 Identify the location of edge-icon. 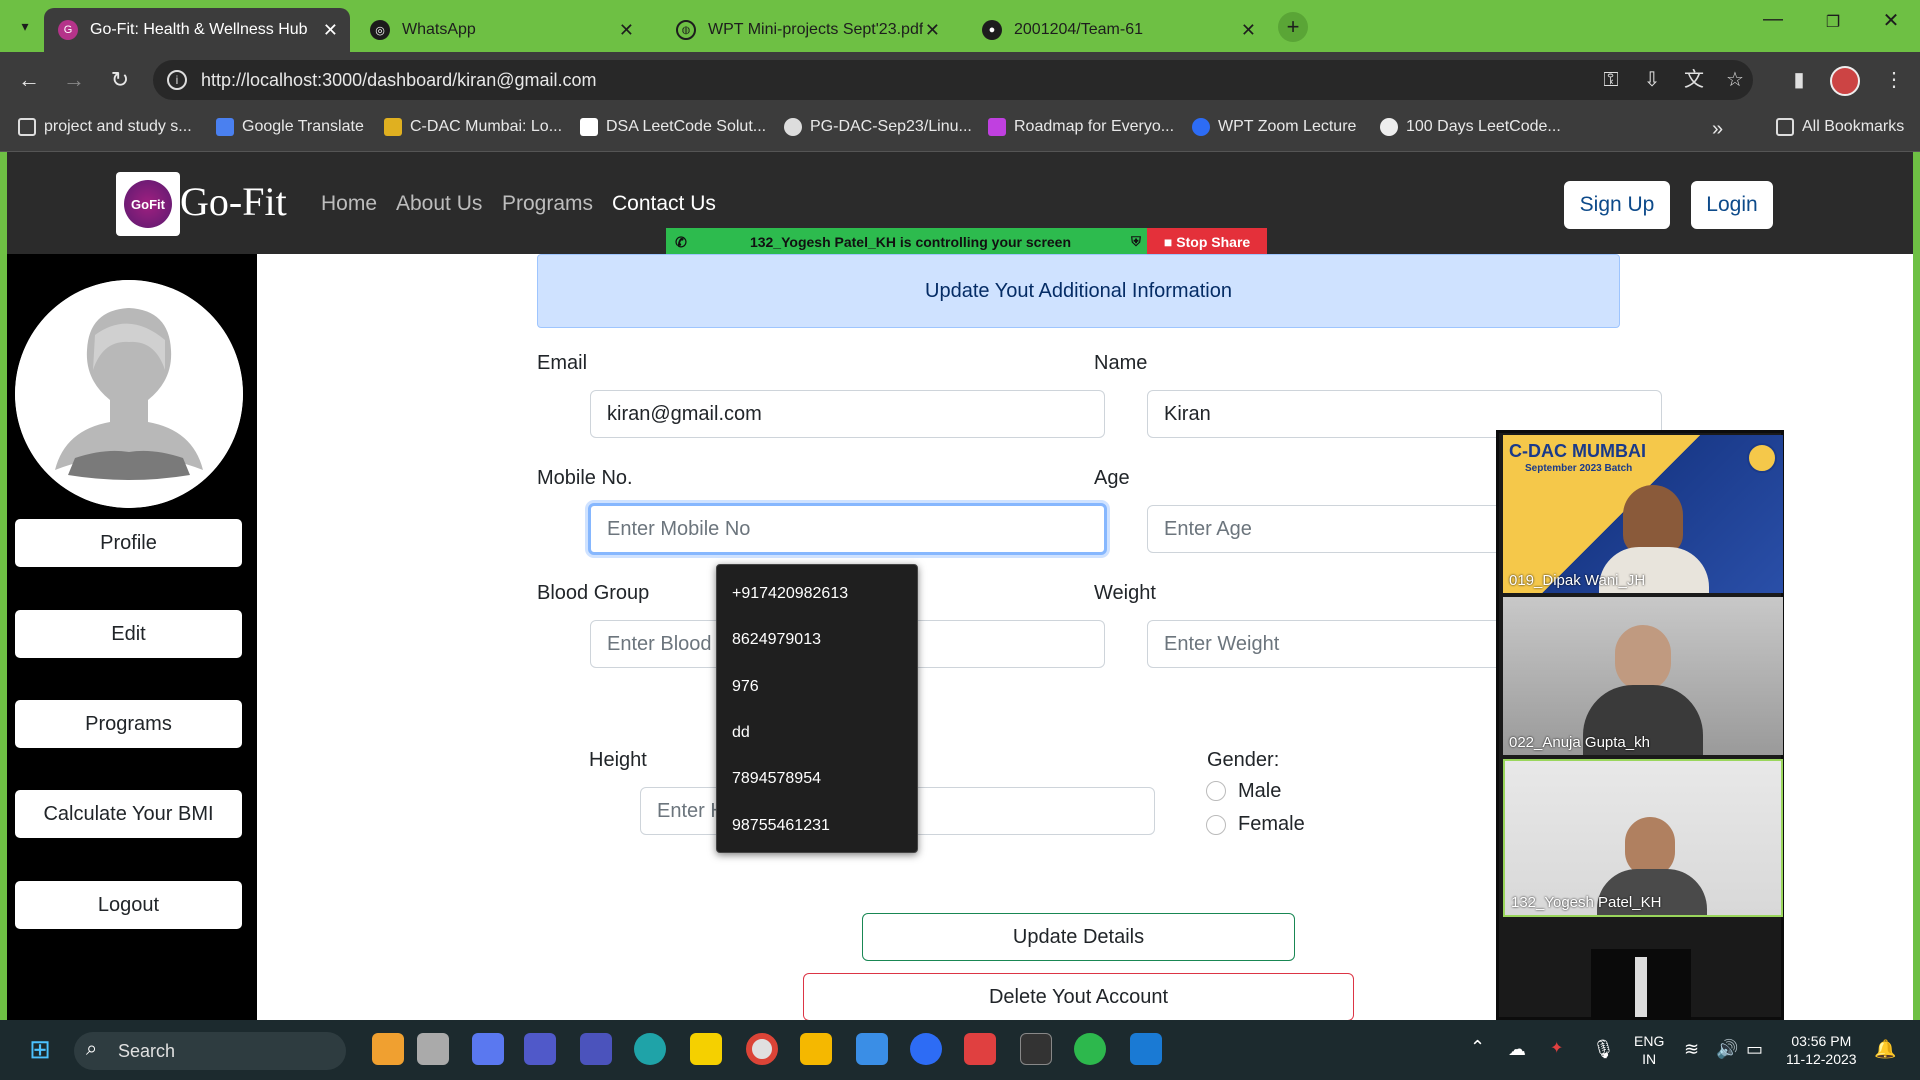
(650, 1049).